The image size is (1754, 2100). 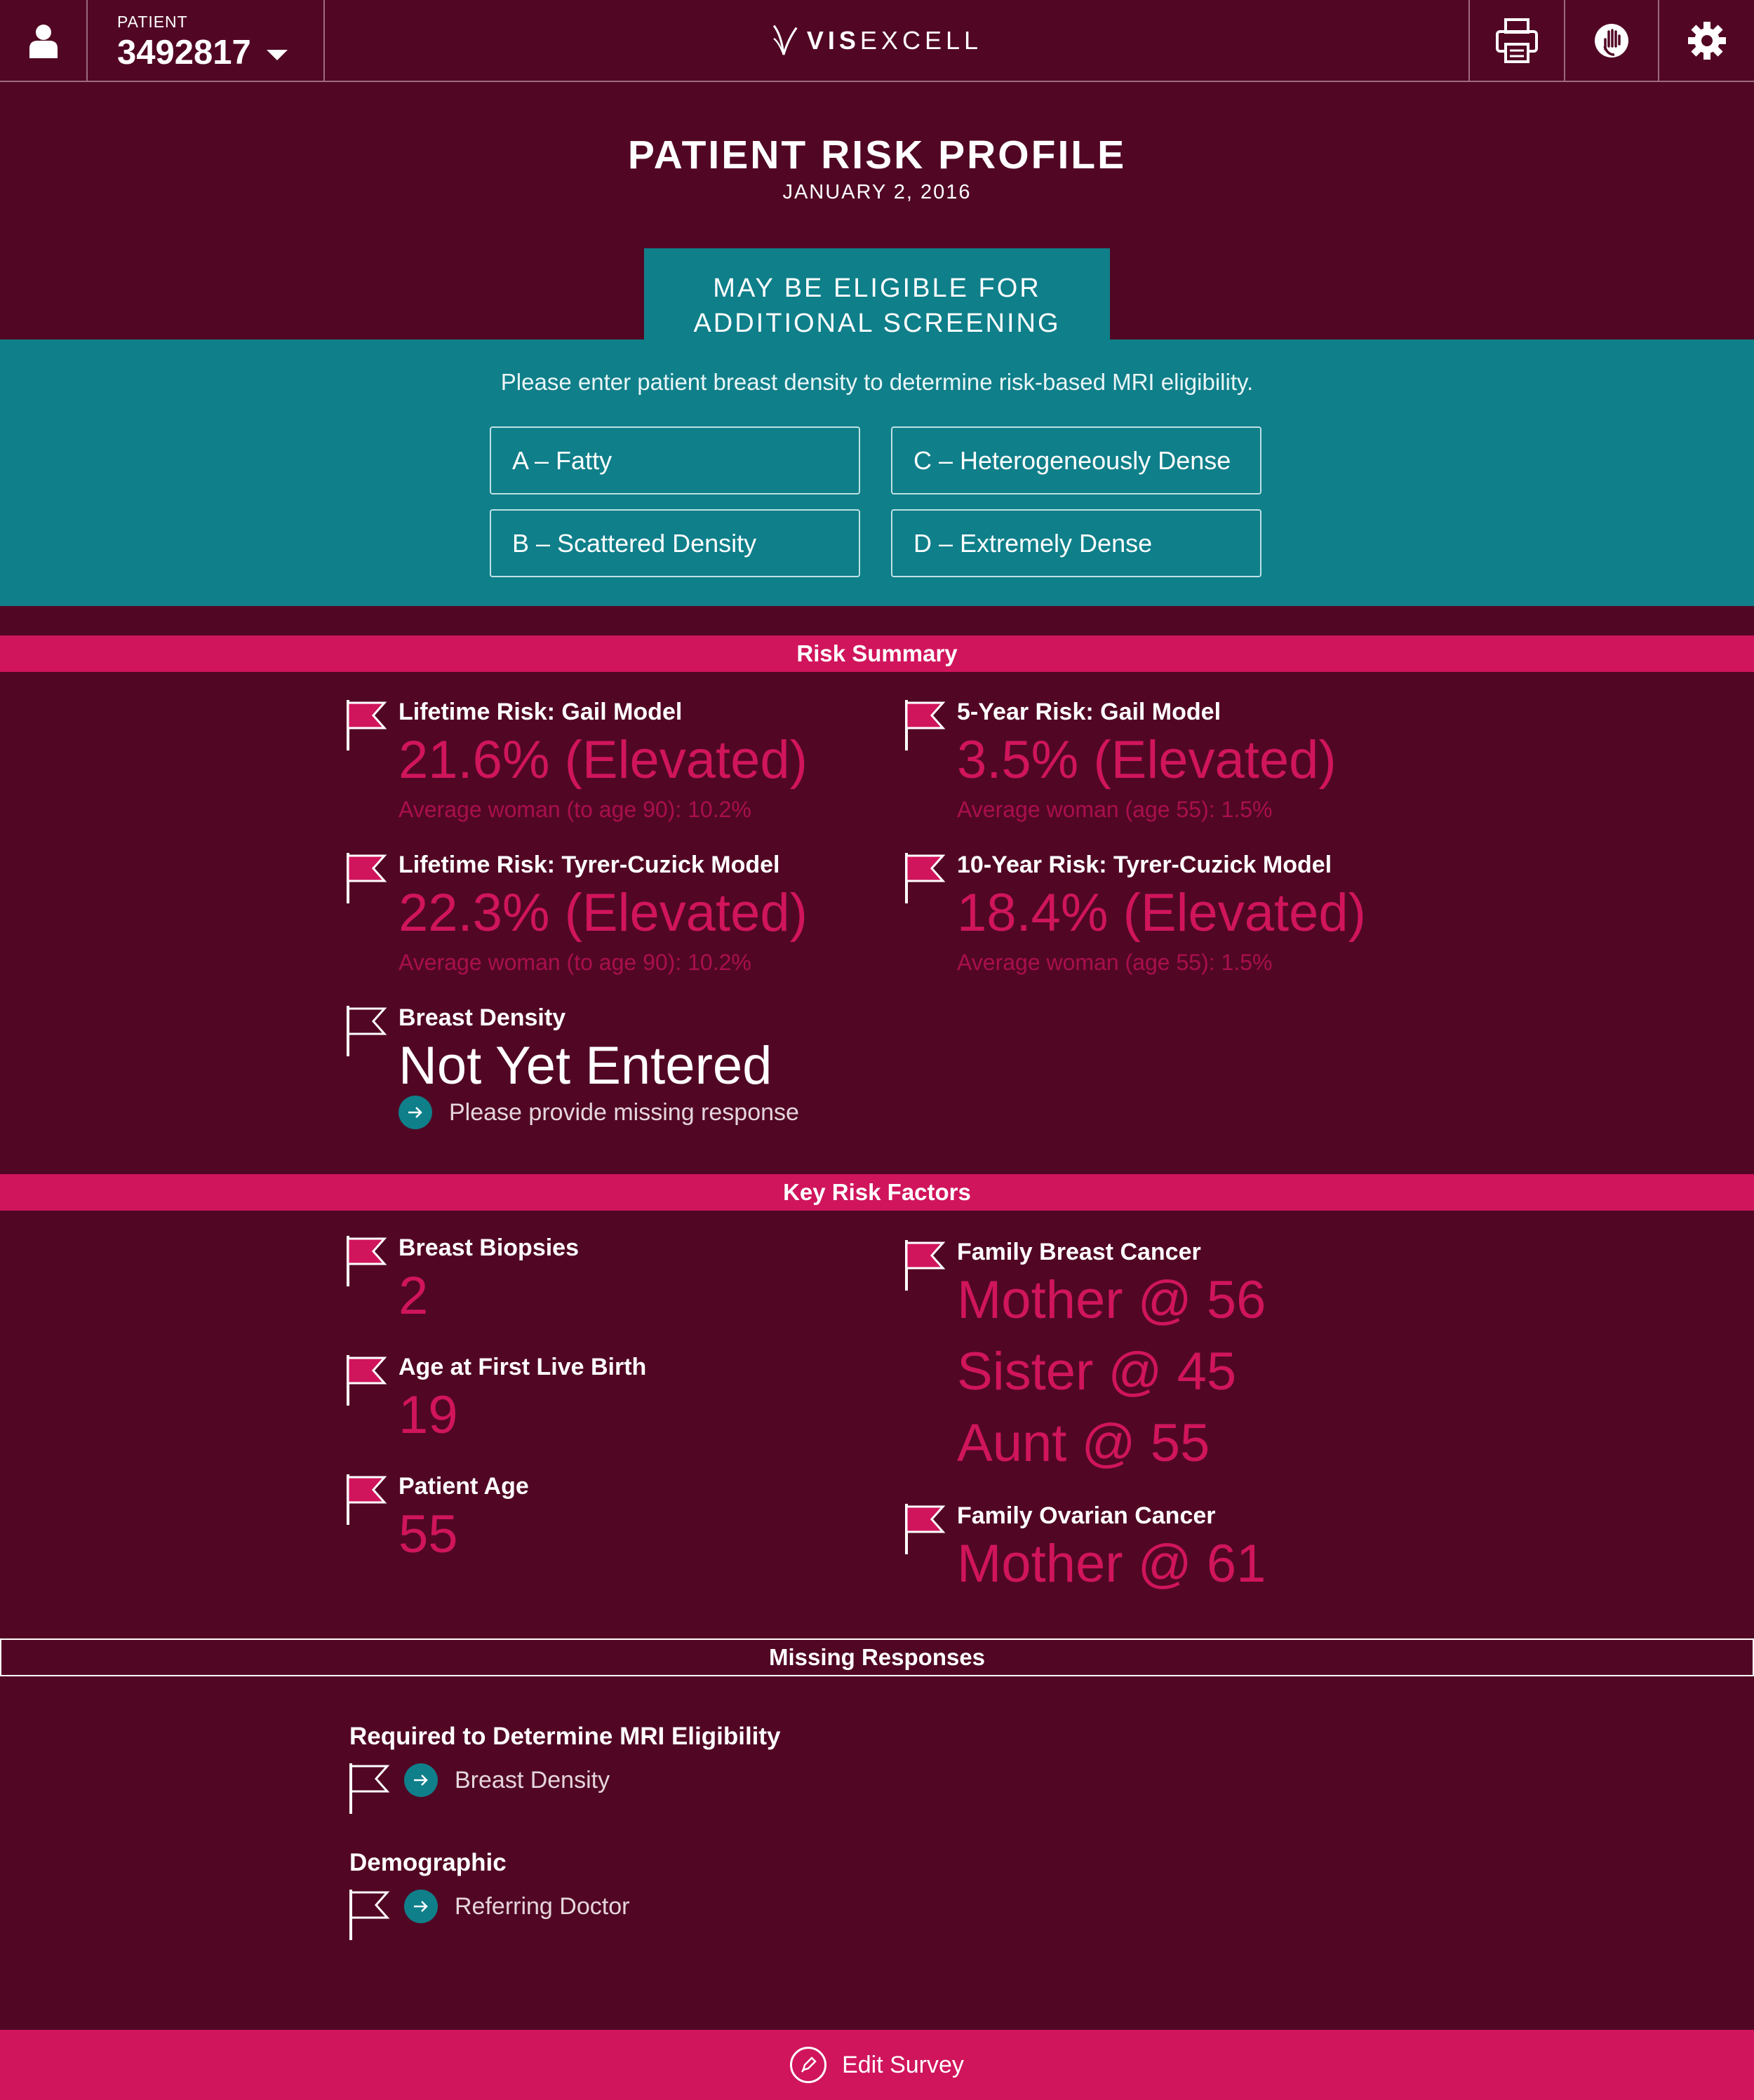 I want to click on missing-item-text: Referring Doctor, so click(x=542, y=1906).